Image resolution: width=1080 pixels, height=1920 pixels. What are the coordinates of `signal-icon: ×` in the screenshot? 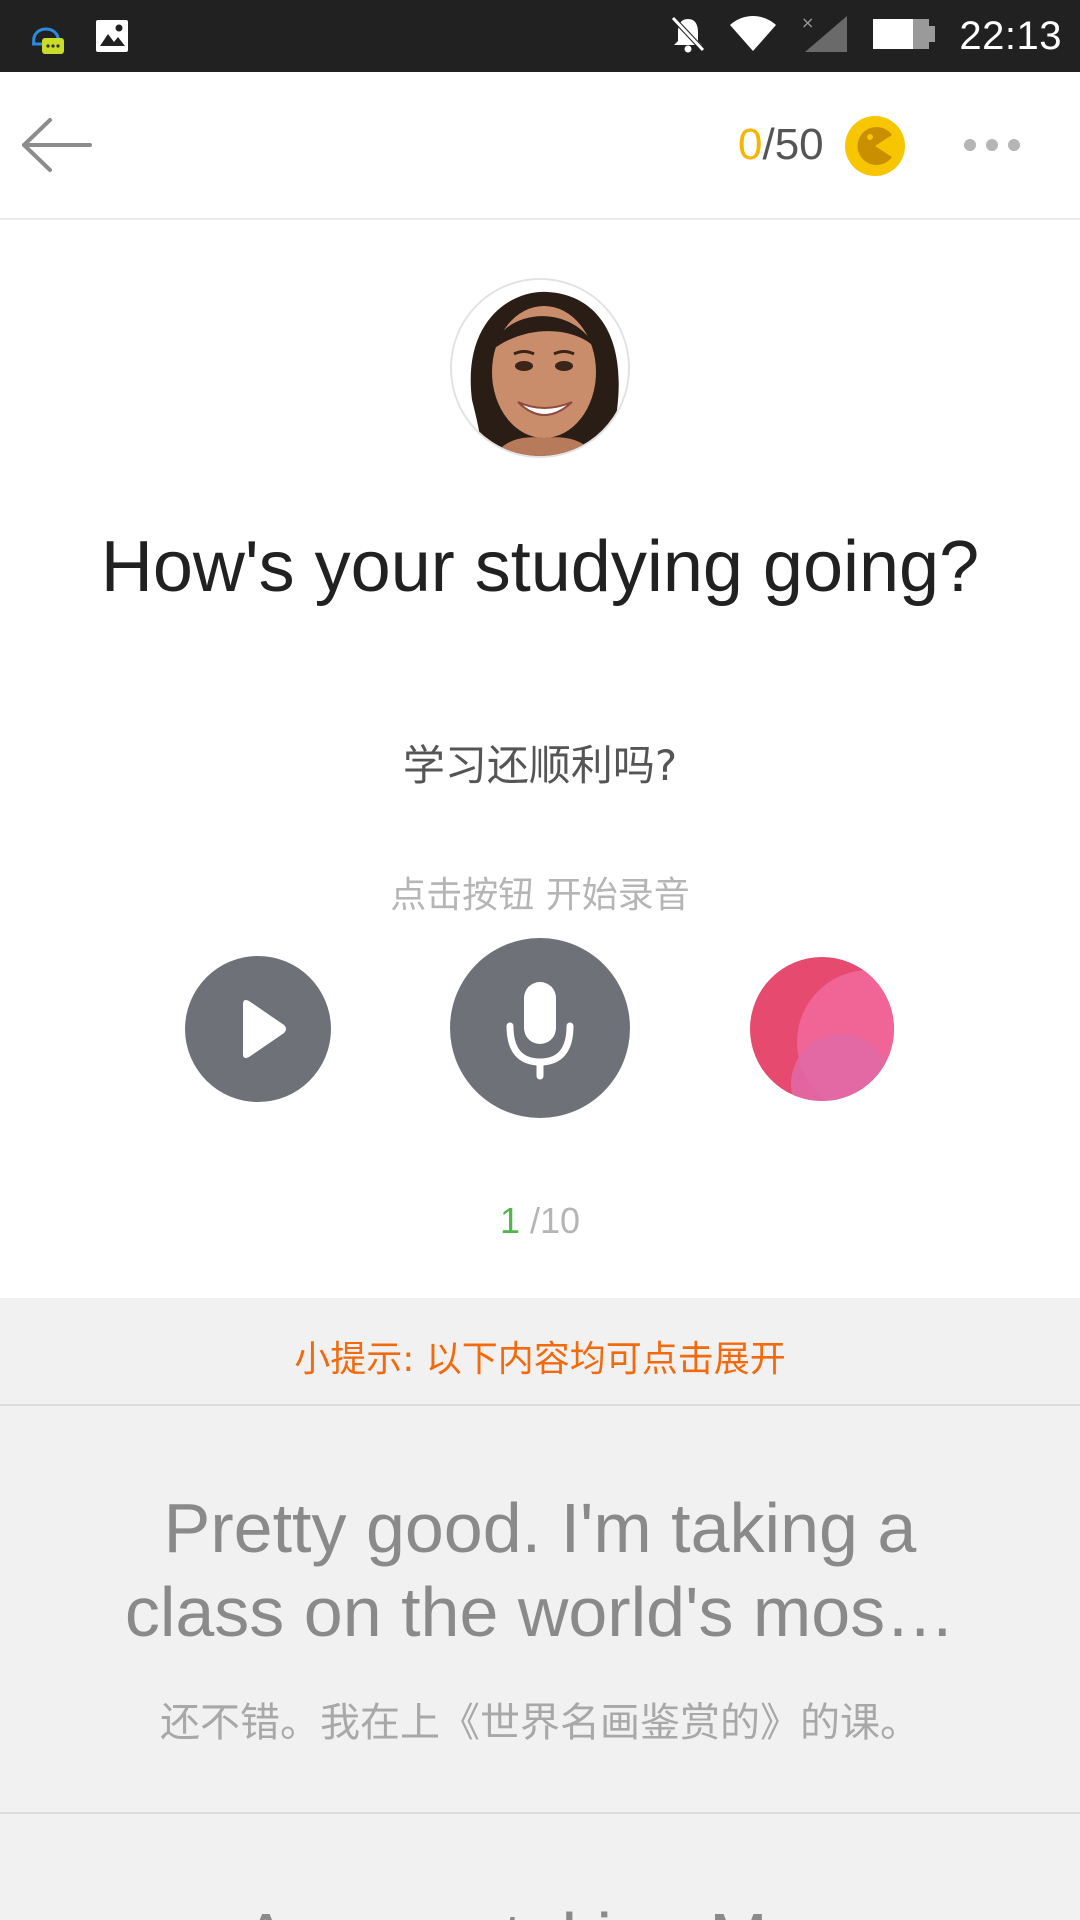 It's located at (824, 35).